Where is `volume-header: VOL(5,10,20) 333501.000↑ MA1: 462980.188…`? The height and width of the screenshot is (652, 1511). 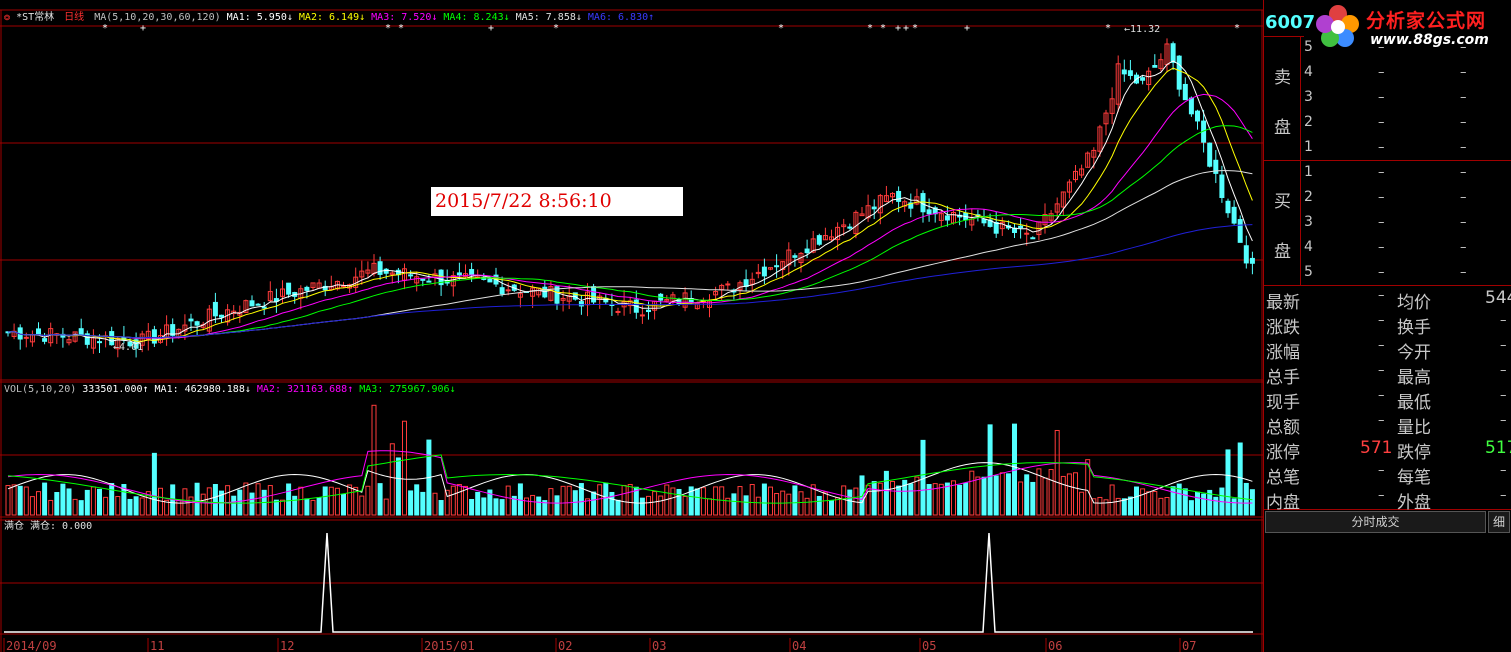 volume-header: VOL(5,10,20) 333501.000↑ MA1: 462980.188… is located at coordinates (230, 390).